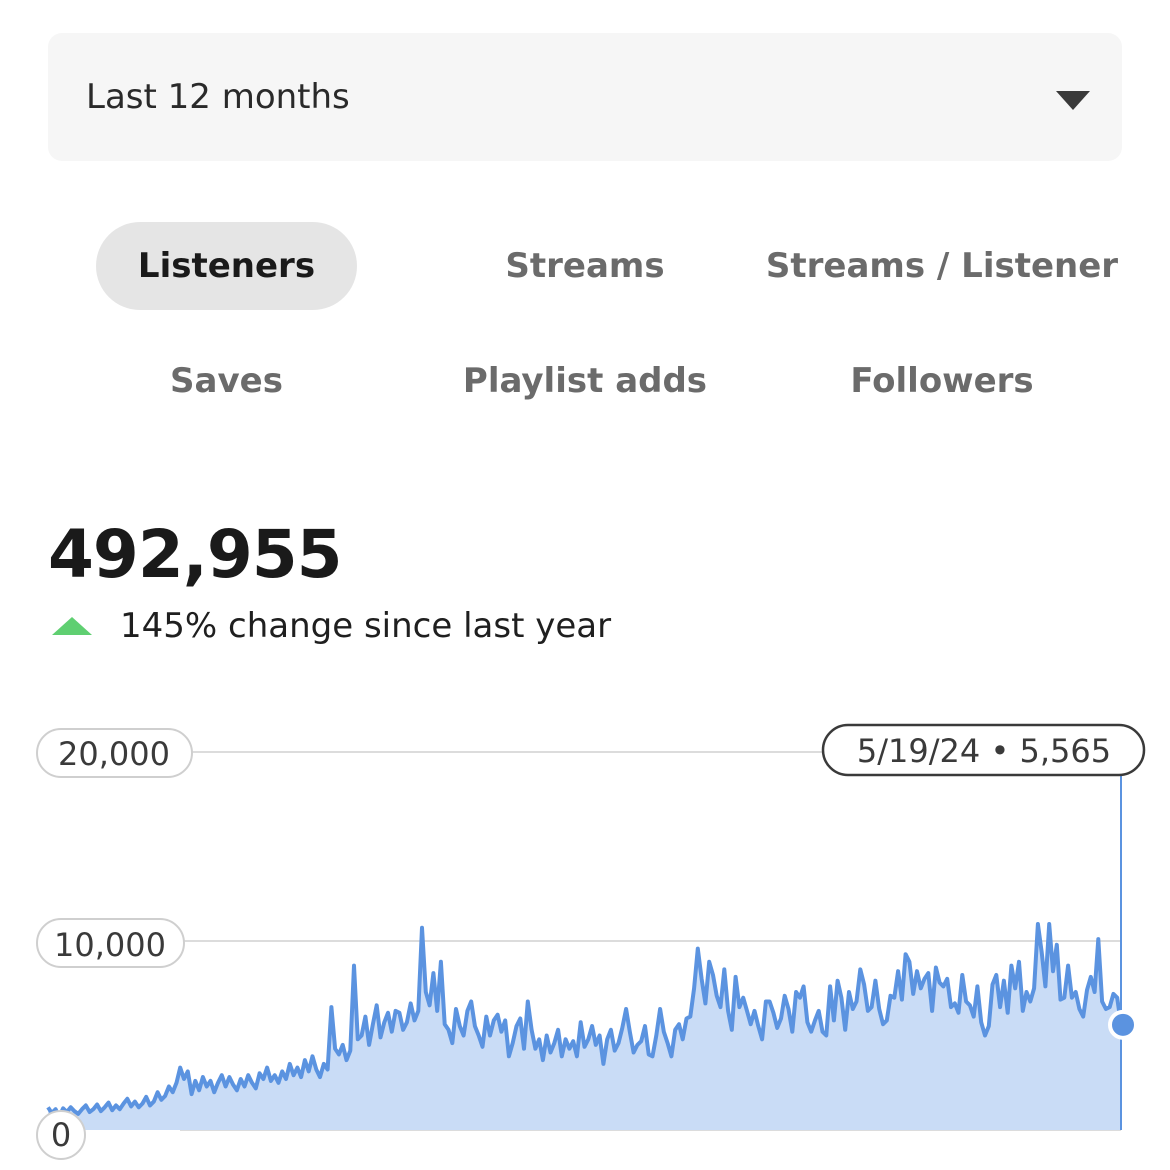  I want to click on tab-label: Saves, so click(226, 381).